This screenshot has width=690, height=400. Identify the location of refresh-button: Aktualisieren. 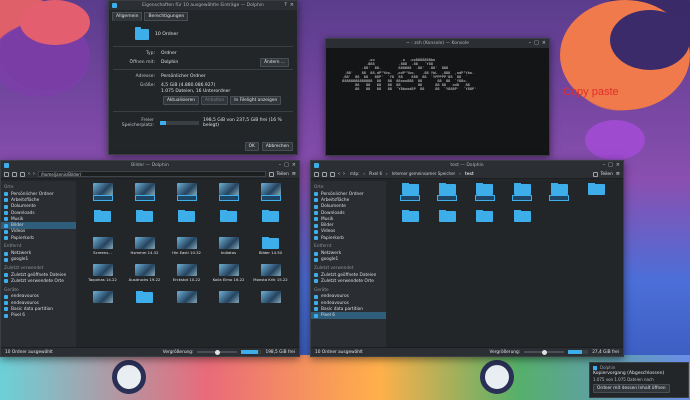
(181, 100).